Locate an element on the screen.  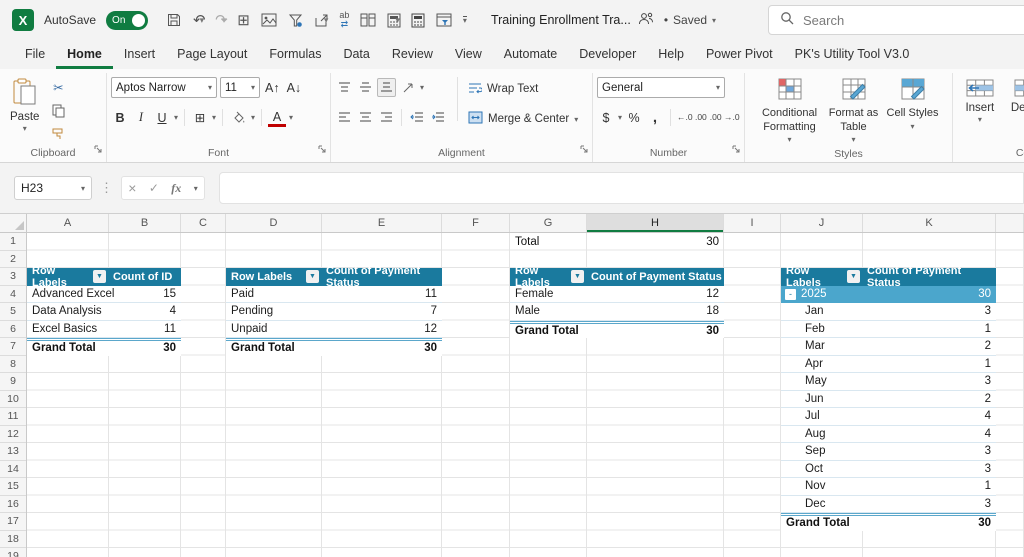
pivot2-row: Pending 7 is located at coordinates (334, 312).